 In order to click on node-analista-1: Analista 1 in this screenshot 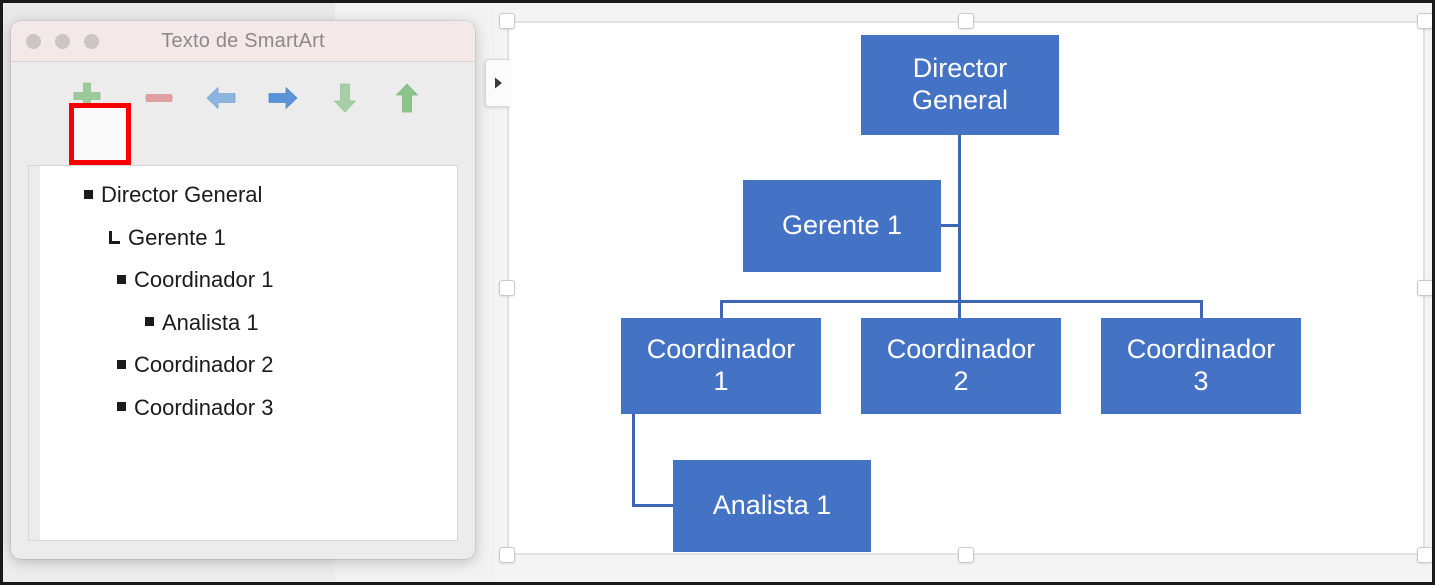, I will do `click(772, 506)`.